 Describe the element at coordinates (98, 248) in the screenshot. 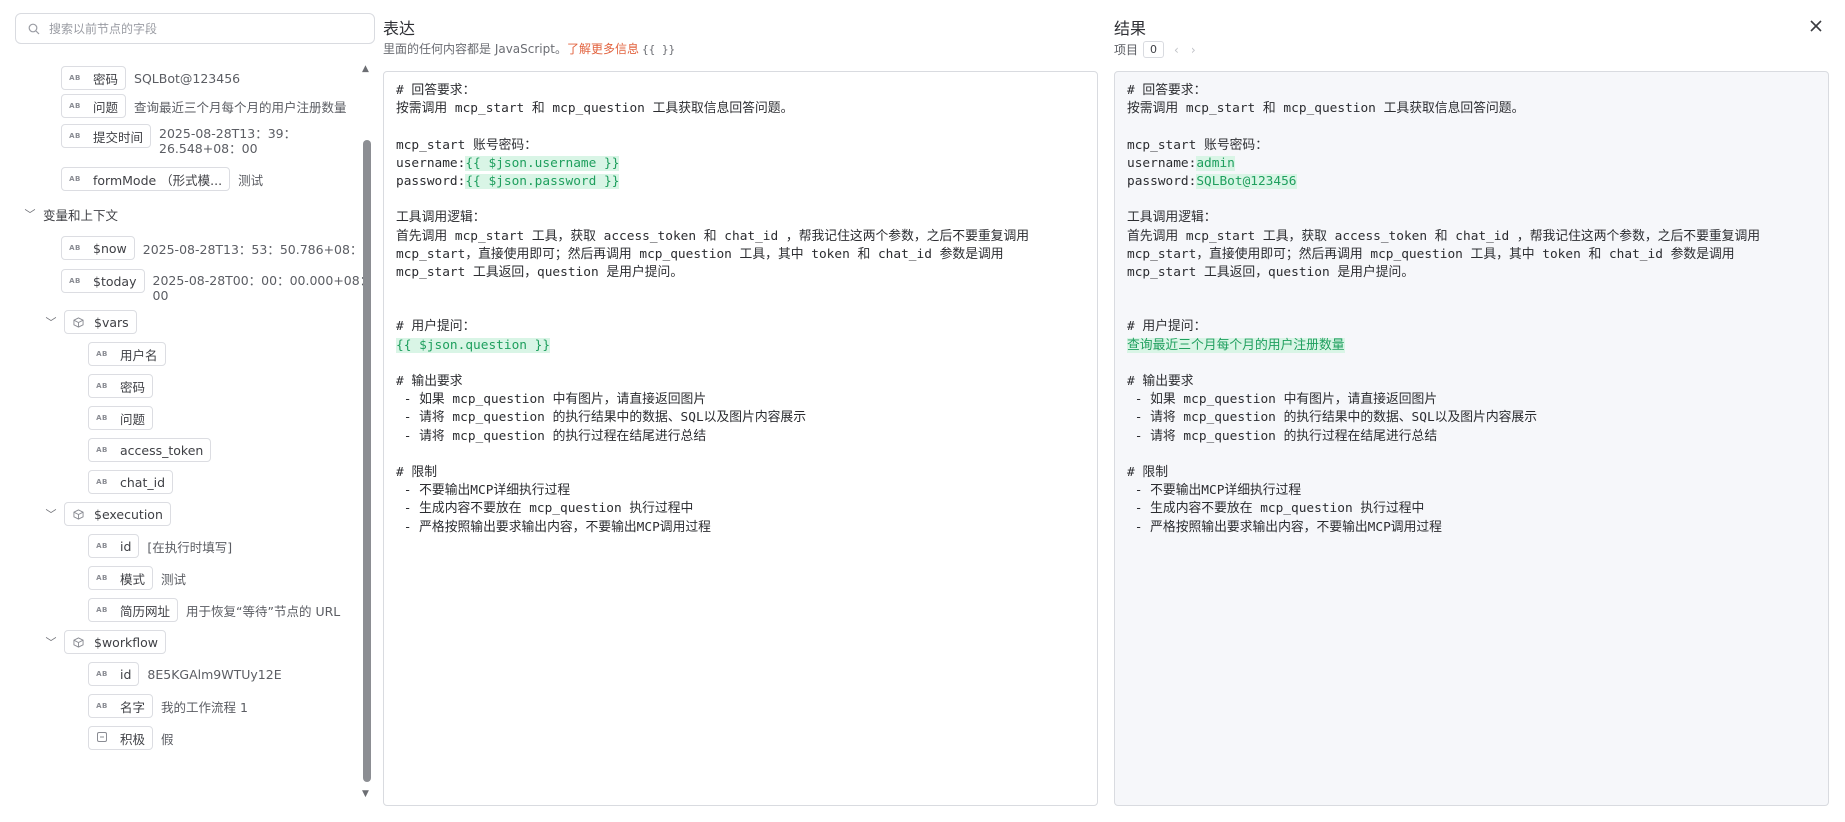

I see `field-pill: AB $now` at that location.